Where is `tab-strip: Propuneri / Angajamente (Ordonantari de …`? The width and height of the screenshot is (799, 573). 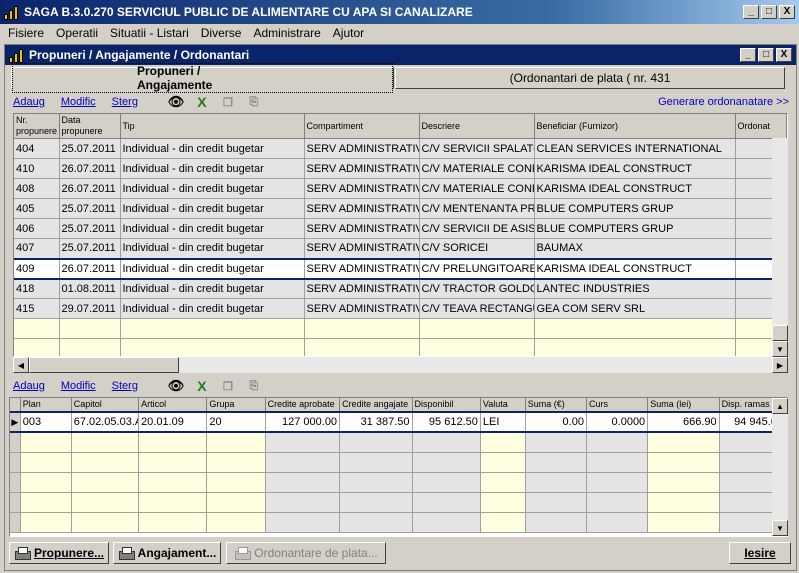 tab-strip: Propuneri / Angajamente (Ordonantari de … is located at coordinates (400, 78).